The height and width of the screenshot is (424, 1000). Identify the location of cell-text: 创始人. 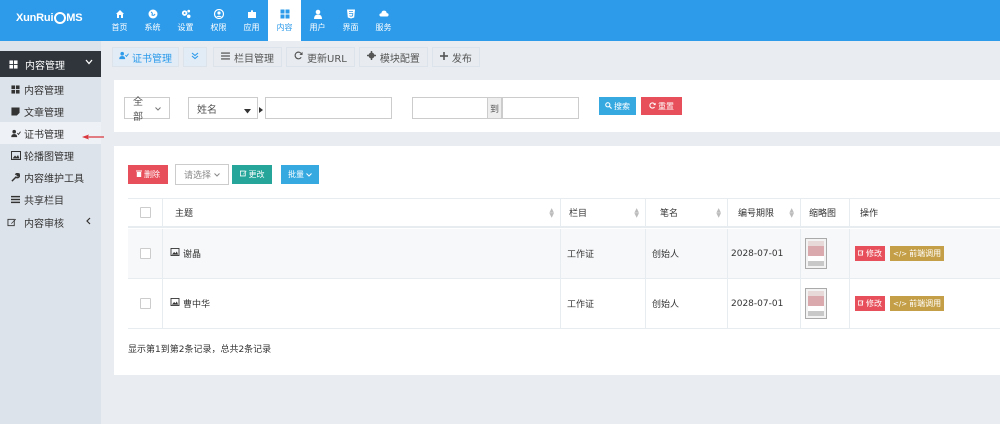
(666, 305).